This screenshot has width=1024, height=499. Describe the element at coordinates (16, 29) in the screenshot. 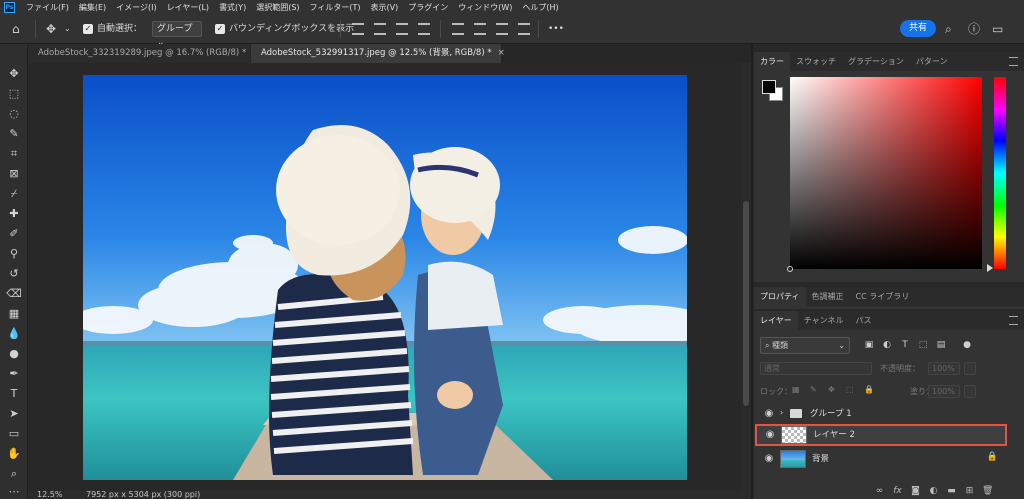

I see `home-icon: ⌂` at that location.